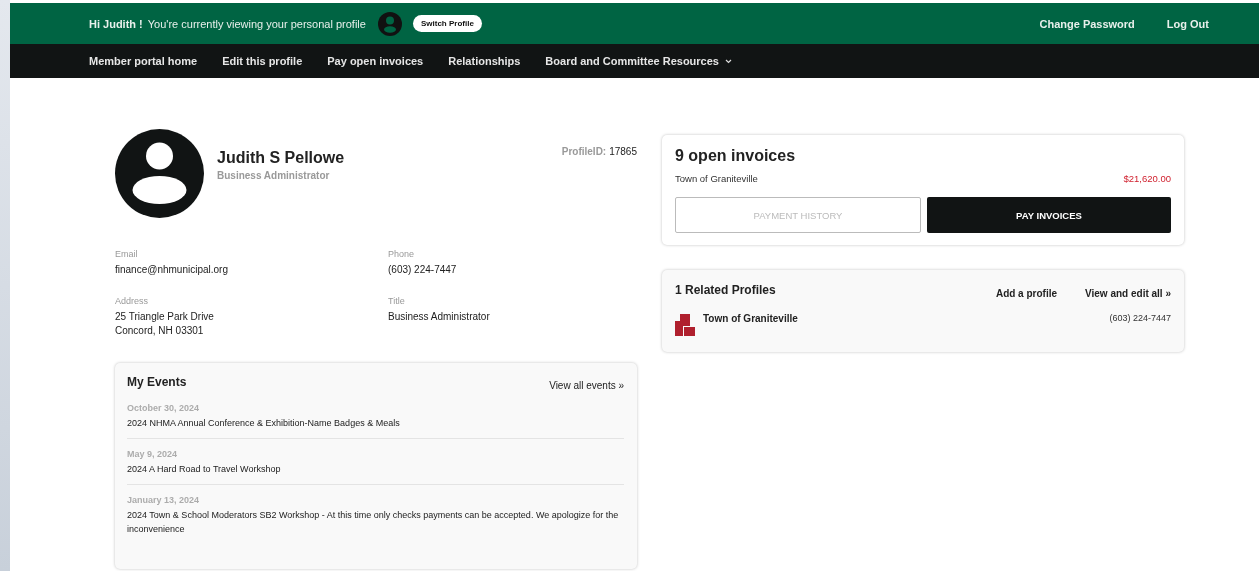 The width and height of the screenshot is (1259, 571). What do you see at coordinates (736, 156) in the screenshot?
I see `invoices-title: 9 open invoices` at bounding box center [736, 156].